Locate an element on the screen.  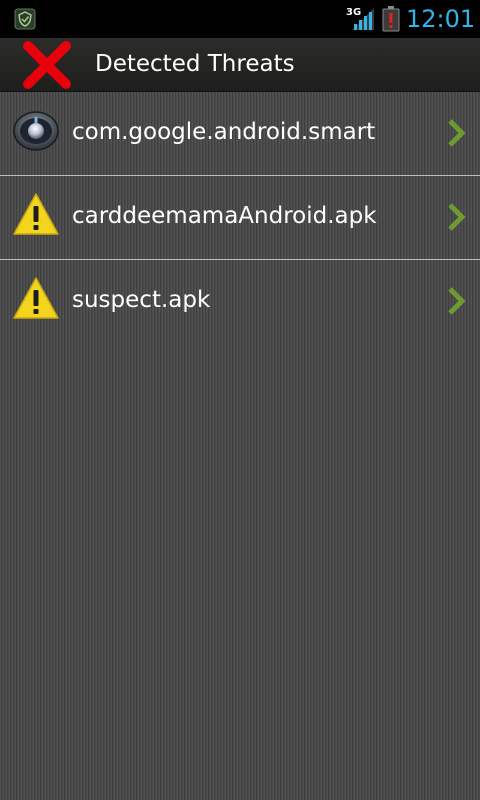
red-x-icon is located at coordinates (47, 65).